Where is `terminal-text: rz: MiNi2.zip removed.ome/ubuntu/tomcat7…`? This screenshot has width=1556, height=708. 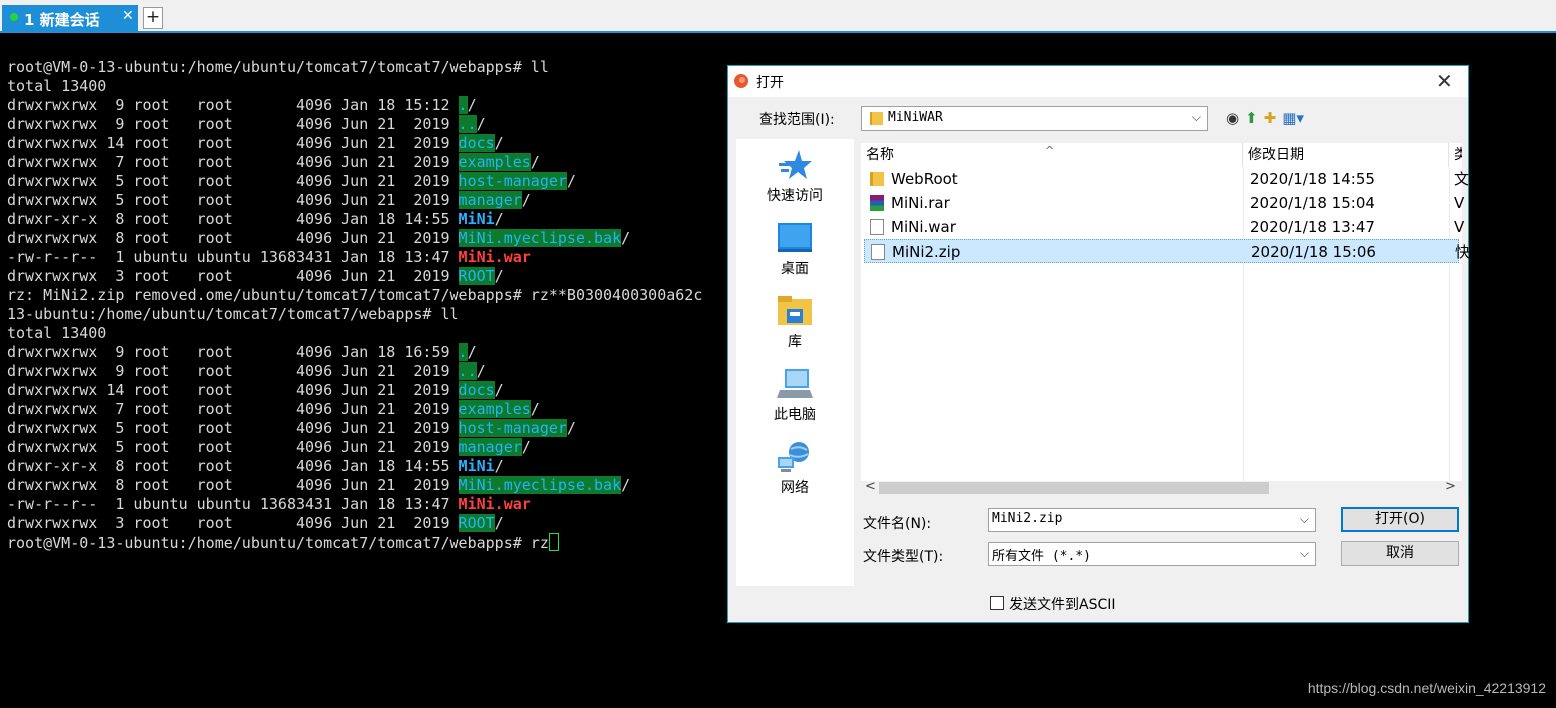 terminal-text: rz: MiNi2.zip removed.ome/ubuntu/tomcat7… is located at coordinates (355, 295).